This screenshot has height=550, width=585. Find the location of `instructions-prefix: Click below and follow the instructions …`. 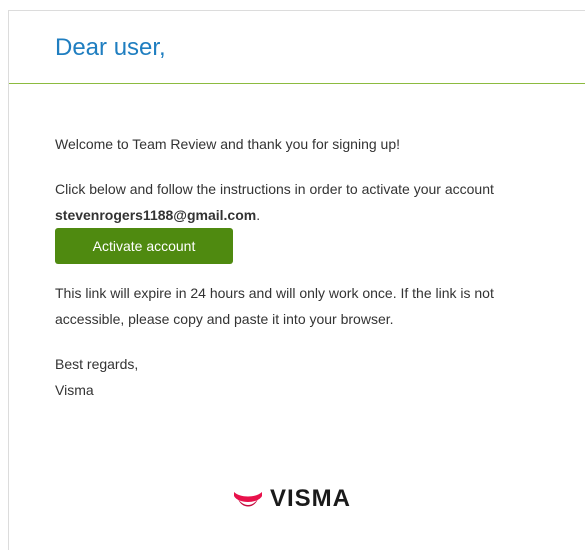

instructions-prefix: Click below and follow the instructions … is located at coordinates (274, 189).